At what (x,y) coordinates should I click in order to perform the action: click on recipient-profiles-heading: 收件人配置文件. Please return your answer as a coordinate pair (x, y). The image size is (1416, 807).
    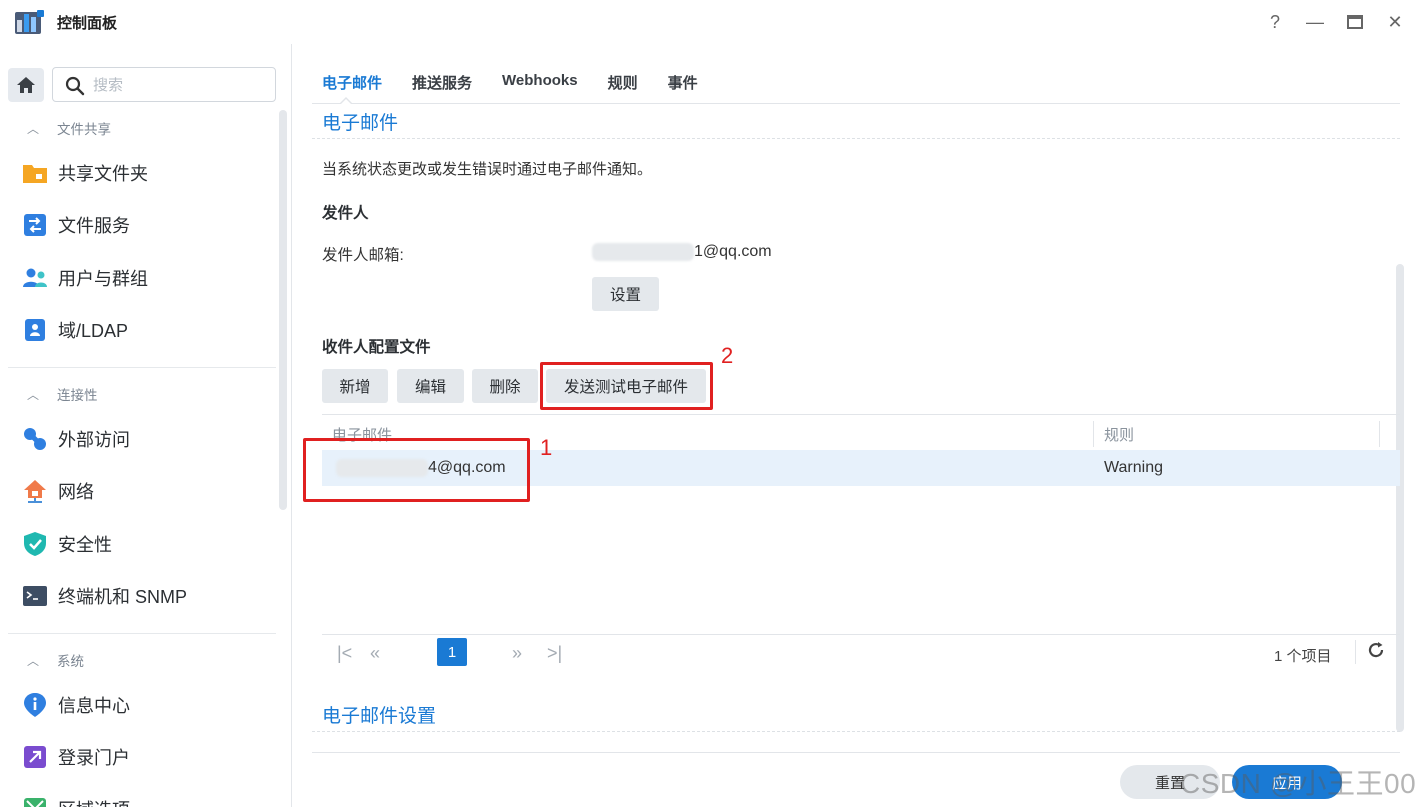
    Looking at the image, I should click on (376, 347).